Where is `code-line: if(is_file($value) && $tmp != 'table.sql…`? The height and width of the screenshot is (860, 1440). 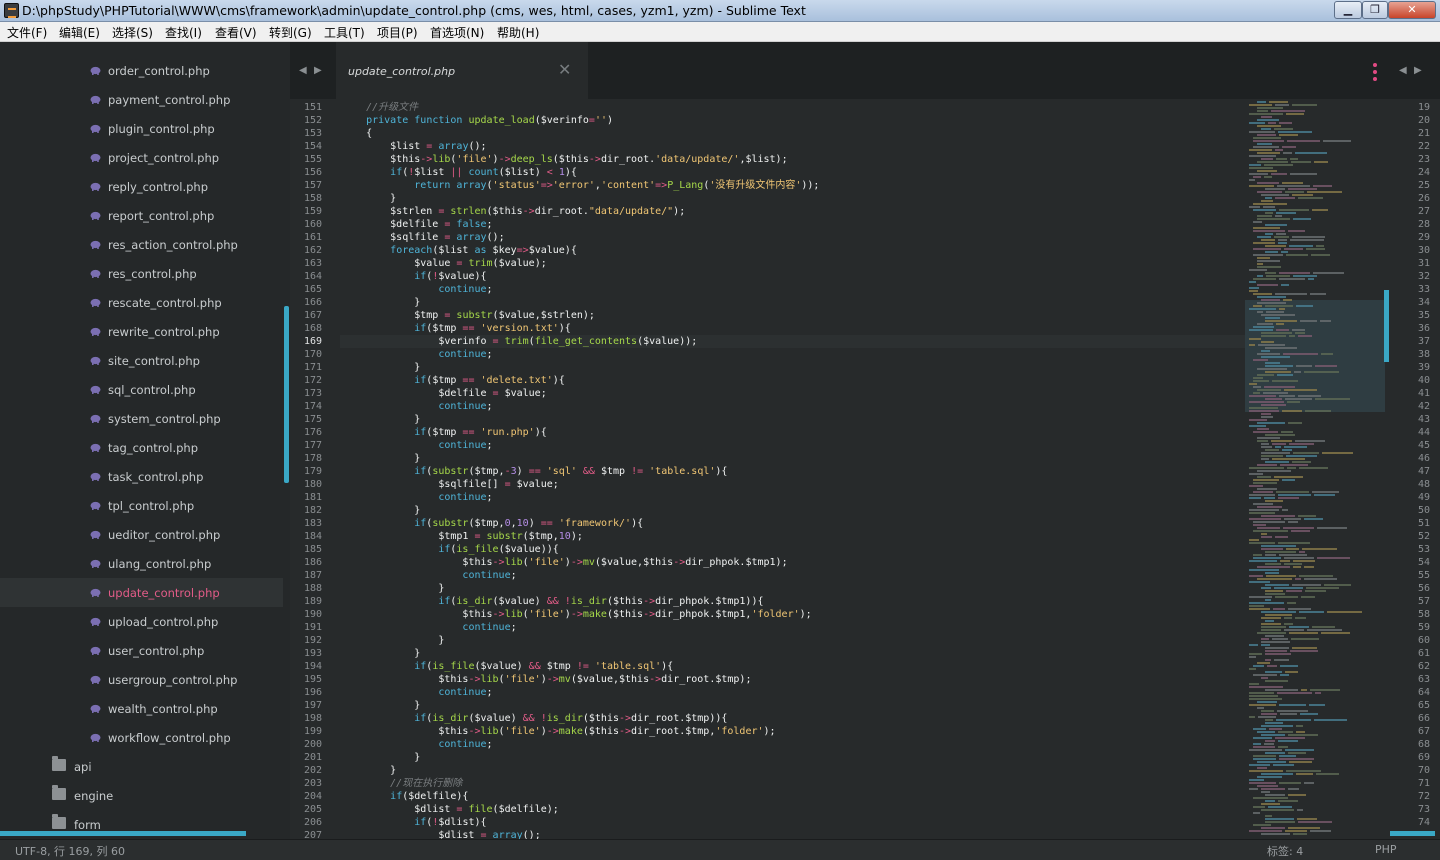
code-line: if(is_file($value) && $tmp != 'table.sql… is located at coordinates (507, 666).